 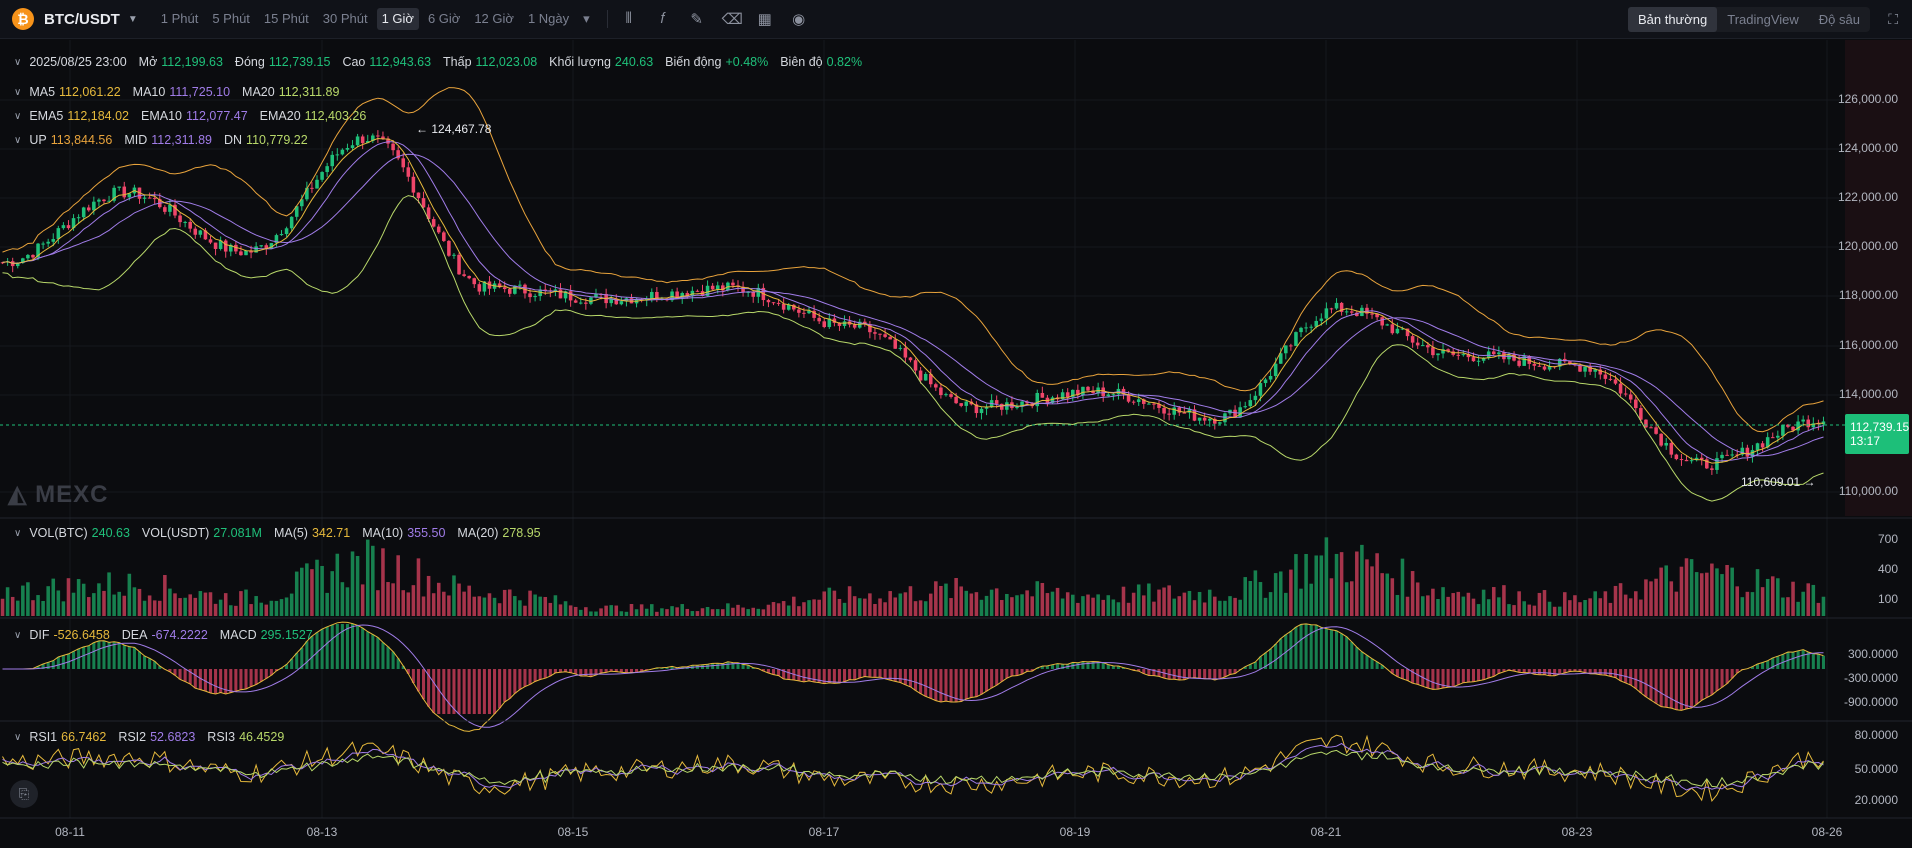 What do you see at coordinates (277, 140) in the screenshot?
I see `dn-value: 110,779.22` at bounding box center [277, 140].